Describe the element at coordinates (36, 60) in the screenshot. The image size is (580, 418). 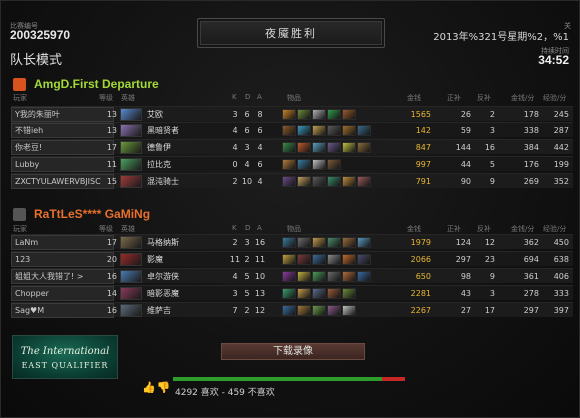
I see `game-mode: 队长模式` at that location.